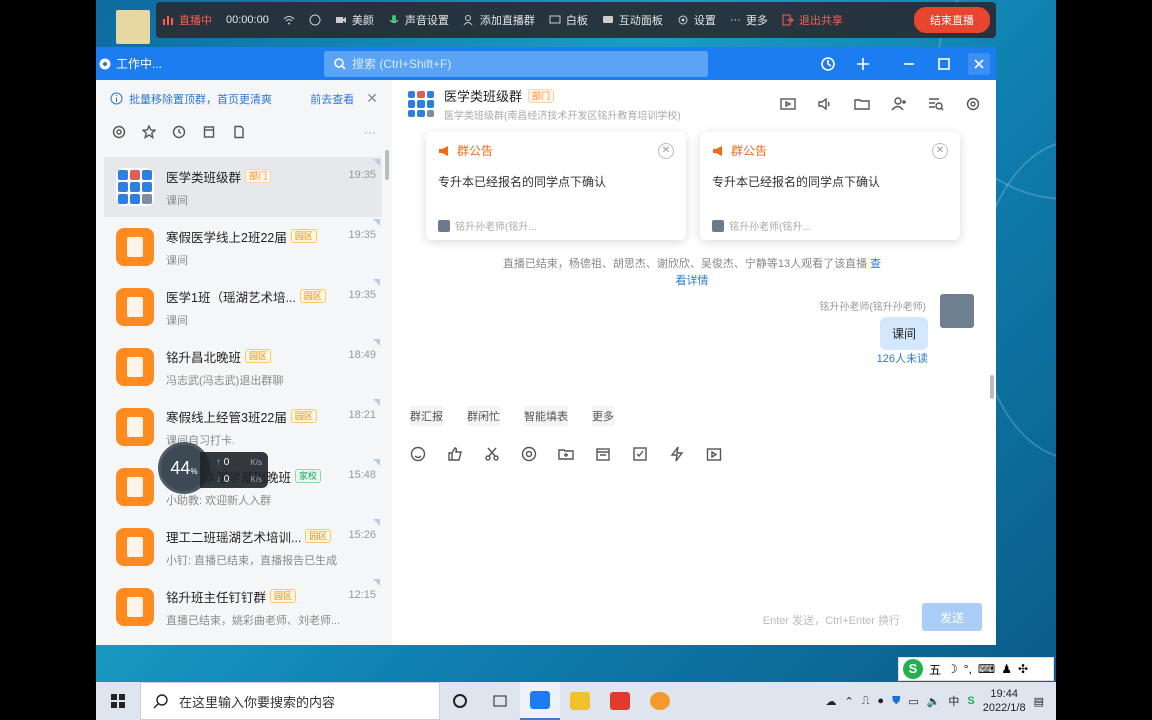  Describe the element at coordinates (483, 416) in the screenshot. I see `quick-tab-chat: 群闲忙` at that location.